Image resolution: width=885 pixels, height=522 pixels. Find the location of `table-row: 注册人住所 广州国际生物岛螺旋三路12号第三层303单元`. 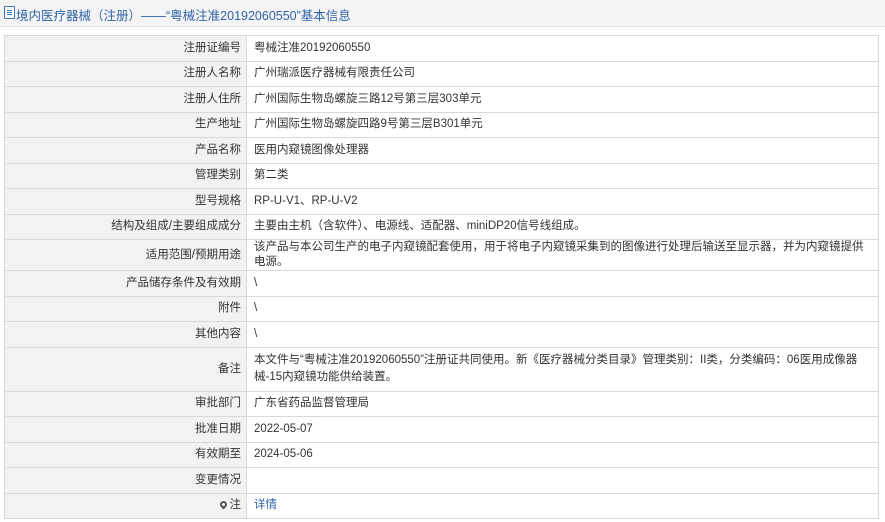

table-row: 注册人住所 广州国际生物岛螺旋三路12号第三层303单元 is located at coordinates (441, 99).